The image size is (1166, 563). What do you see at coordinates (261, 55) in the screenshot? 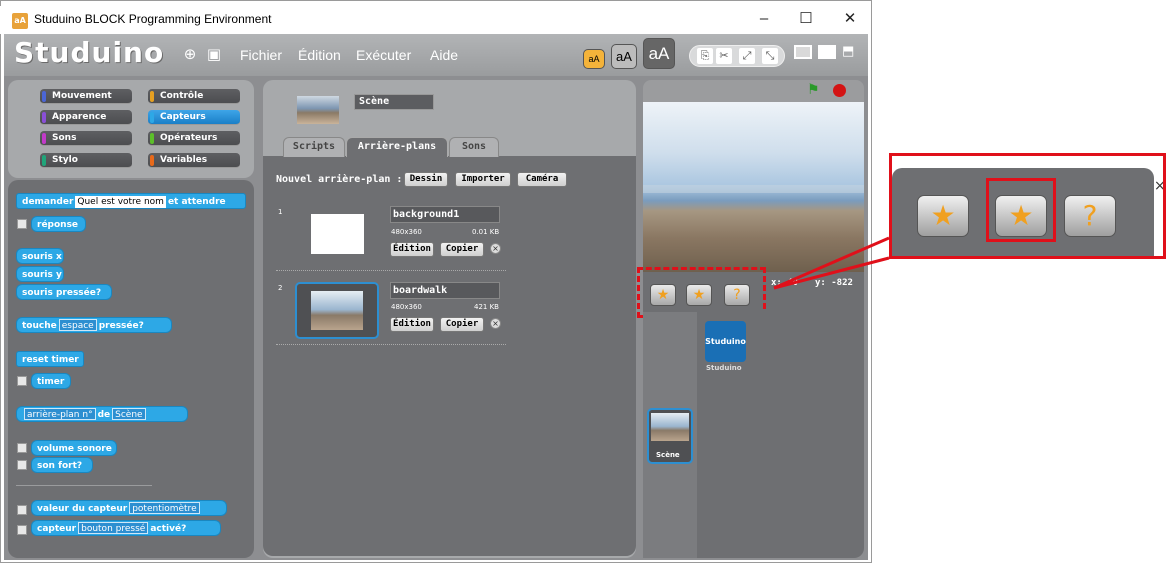
I see `menu-file: Fichier` at bounding box center [261, 55].